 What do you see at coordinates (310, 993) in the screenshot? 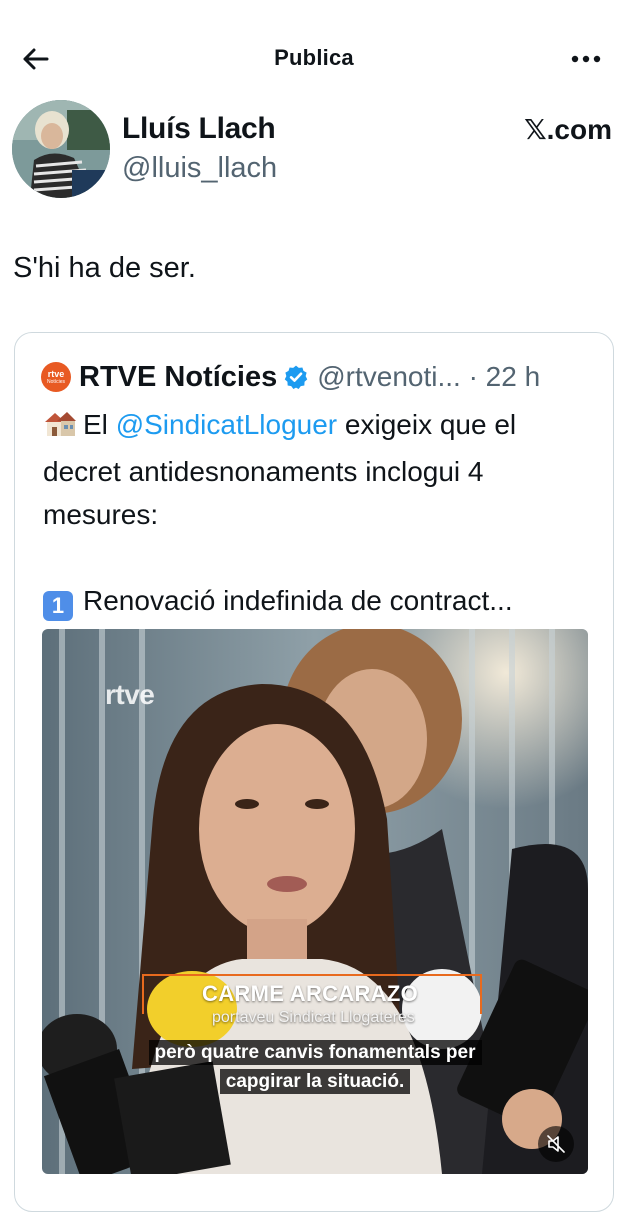
I see `lower-third-name: CARME ARCARAZO` at bounding box center [310, 993].